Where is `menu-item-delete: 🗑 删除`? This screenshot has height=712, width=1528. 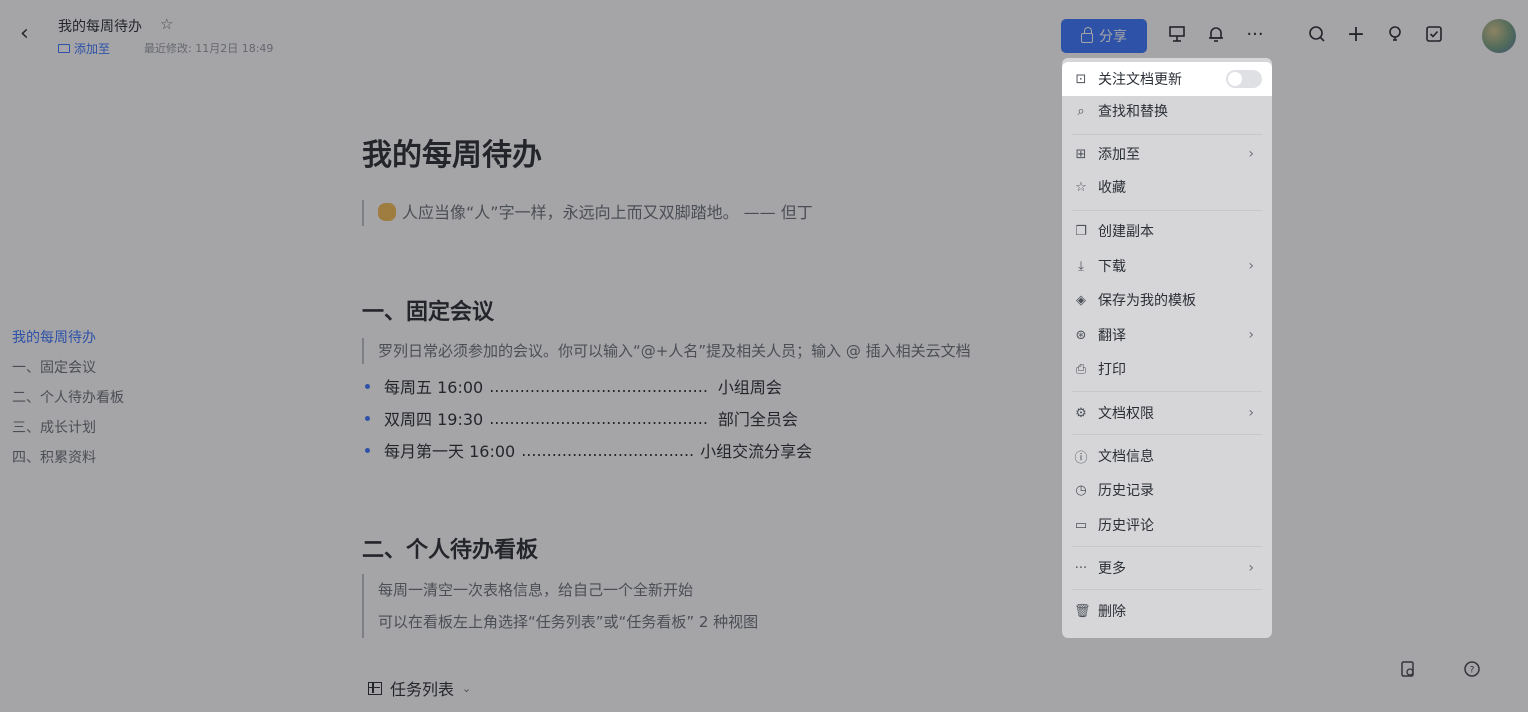 menu-item-delete: 🗑 删除 is located at coordinates (1167, 611).